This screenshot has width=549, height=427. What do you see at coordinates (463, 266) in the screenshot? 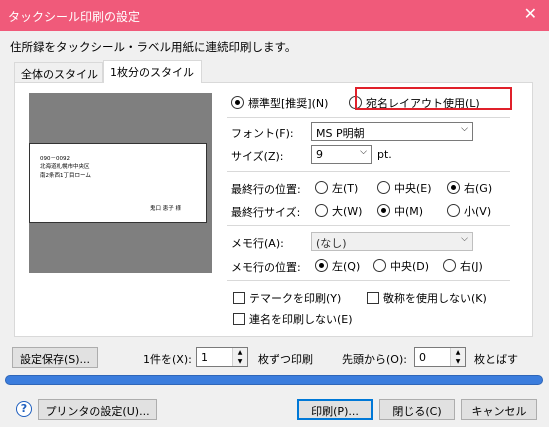
I see `memo-position-right-radio: 右(J)` at bounding box center [463, 266].